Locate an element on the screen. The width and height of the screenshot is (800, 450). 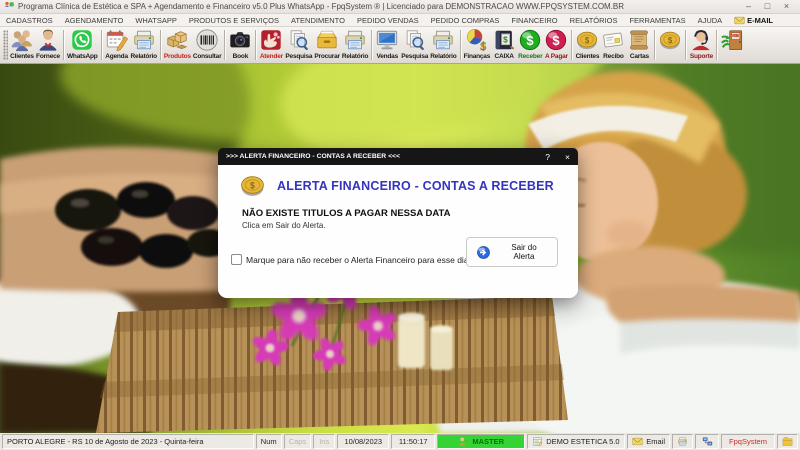
dialog-help-button: ? is located at coordinates (547, 157).